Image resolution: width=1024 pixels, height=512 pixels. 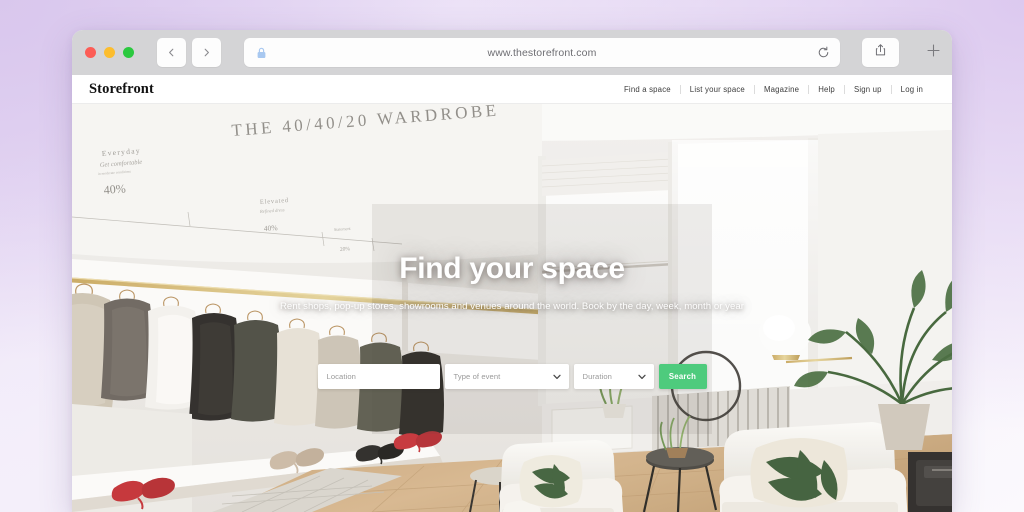 What do you see at coordinates (90, 52) in the screenshot?
I see `close-window-button` at bounding box center [90, 52].